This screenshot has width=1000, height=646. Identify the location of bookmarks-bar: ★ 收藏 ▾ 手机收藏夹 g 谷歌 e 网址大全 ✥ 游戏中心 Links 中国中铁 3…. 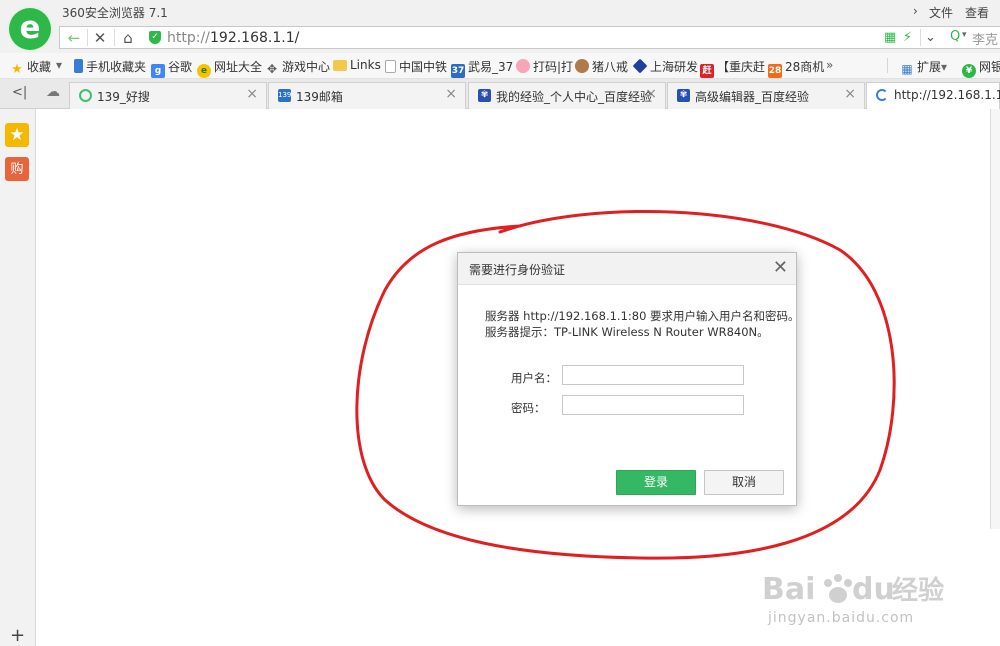
(500, 66).